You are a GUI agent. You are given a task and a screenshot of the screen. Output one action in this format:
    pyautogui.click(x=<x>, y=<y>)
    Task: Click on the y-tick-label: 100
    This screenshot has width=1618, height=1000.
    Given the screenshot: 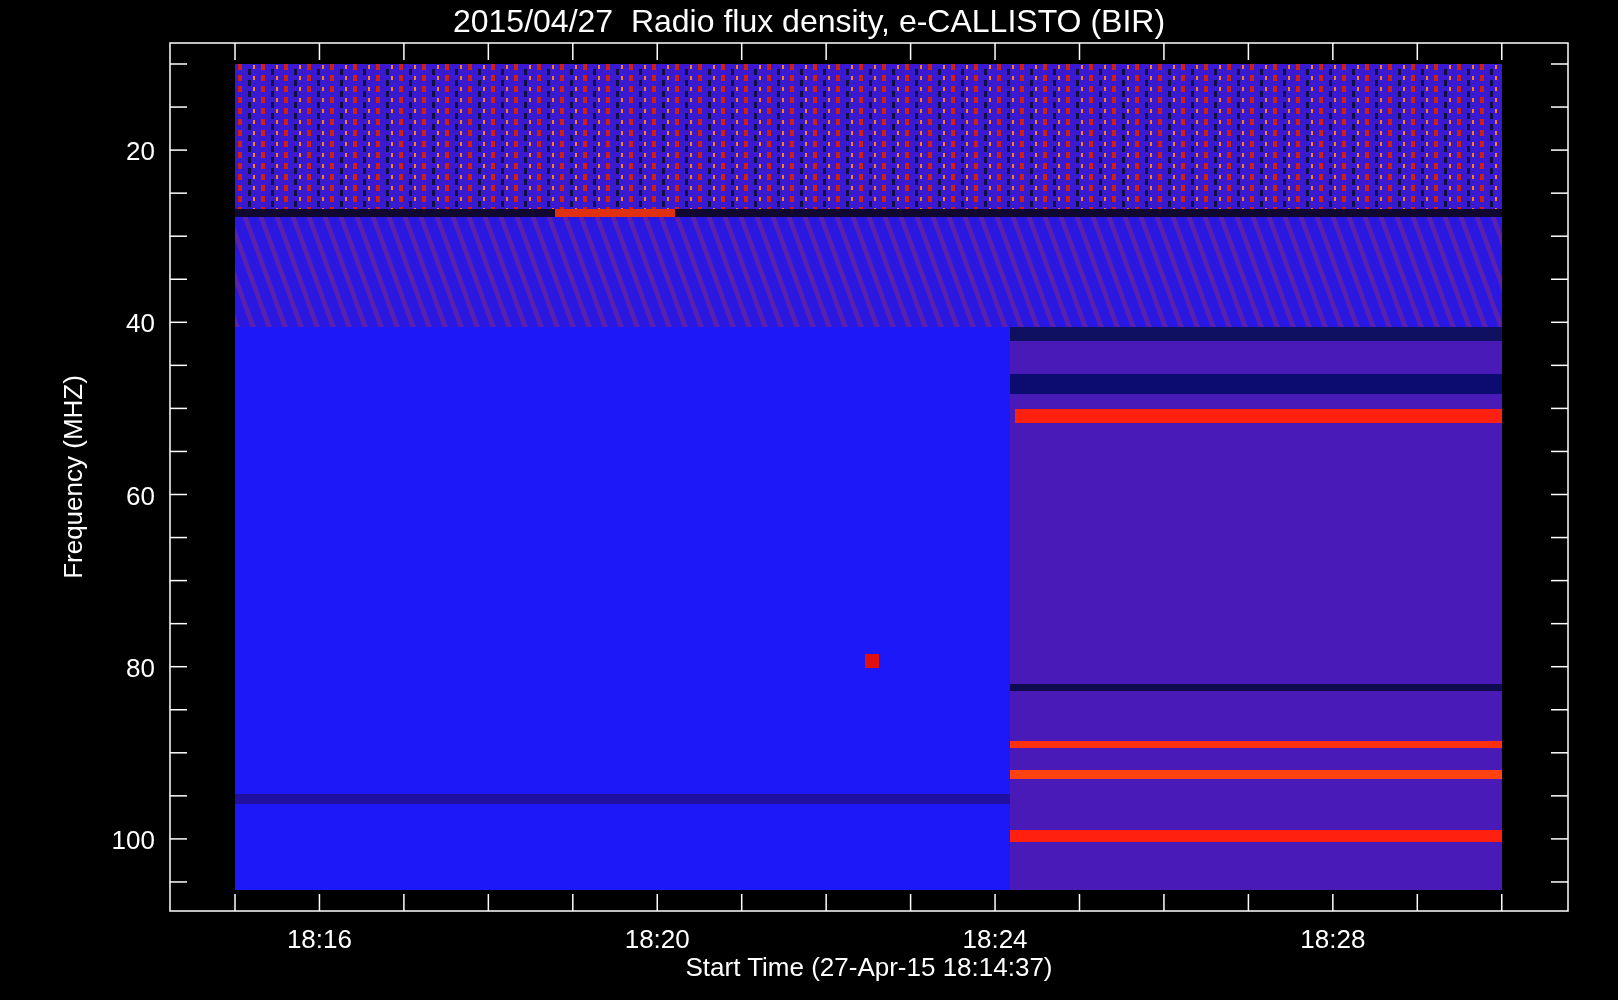 What is the action you would take?
    pyautogui.click(x=133, y=839)
    